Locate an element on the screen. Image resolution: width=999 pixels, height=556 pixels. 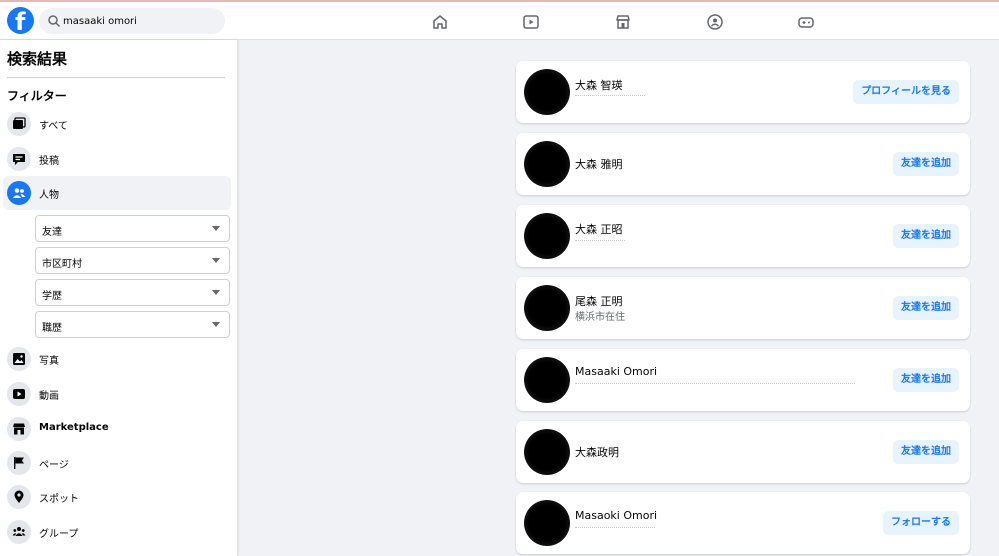
search-icon is located at coordinates (54, 21).